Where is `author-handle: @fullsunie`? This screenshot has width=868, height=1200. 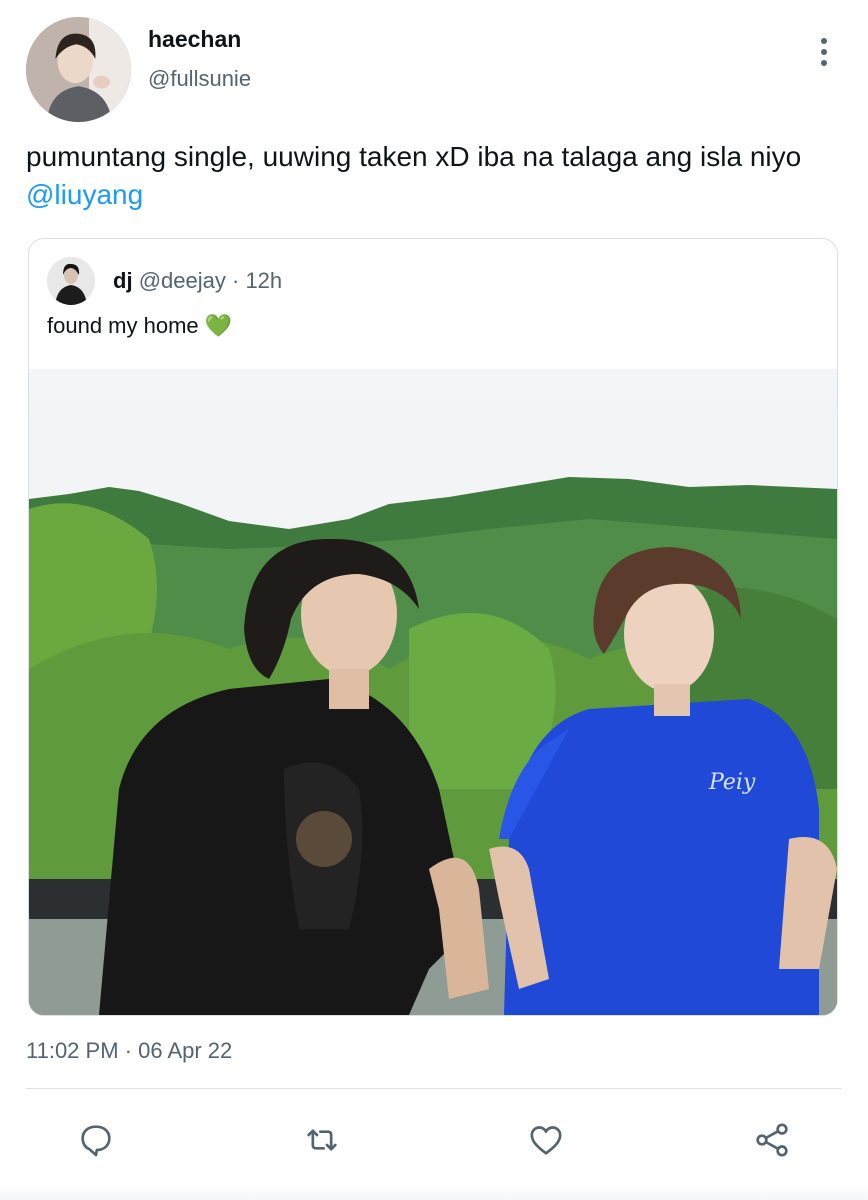
author-handle: @fullsunie is located at coordinates (199, 79).